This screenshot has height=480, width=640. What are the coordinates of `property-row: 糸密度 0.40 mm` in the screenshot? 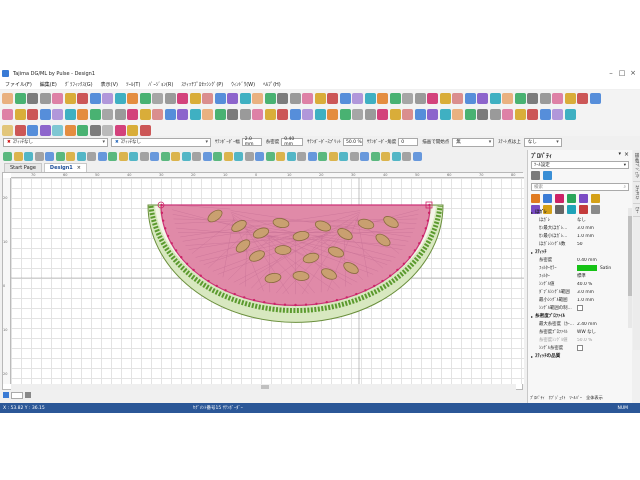 It's located at (579, 260).